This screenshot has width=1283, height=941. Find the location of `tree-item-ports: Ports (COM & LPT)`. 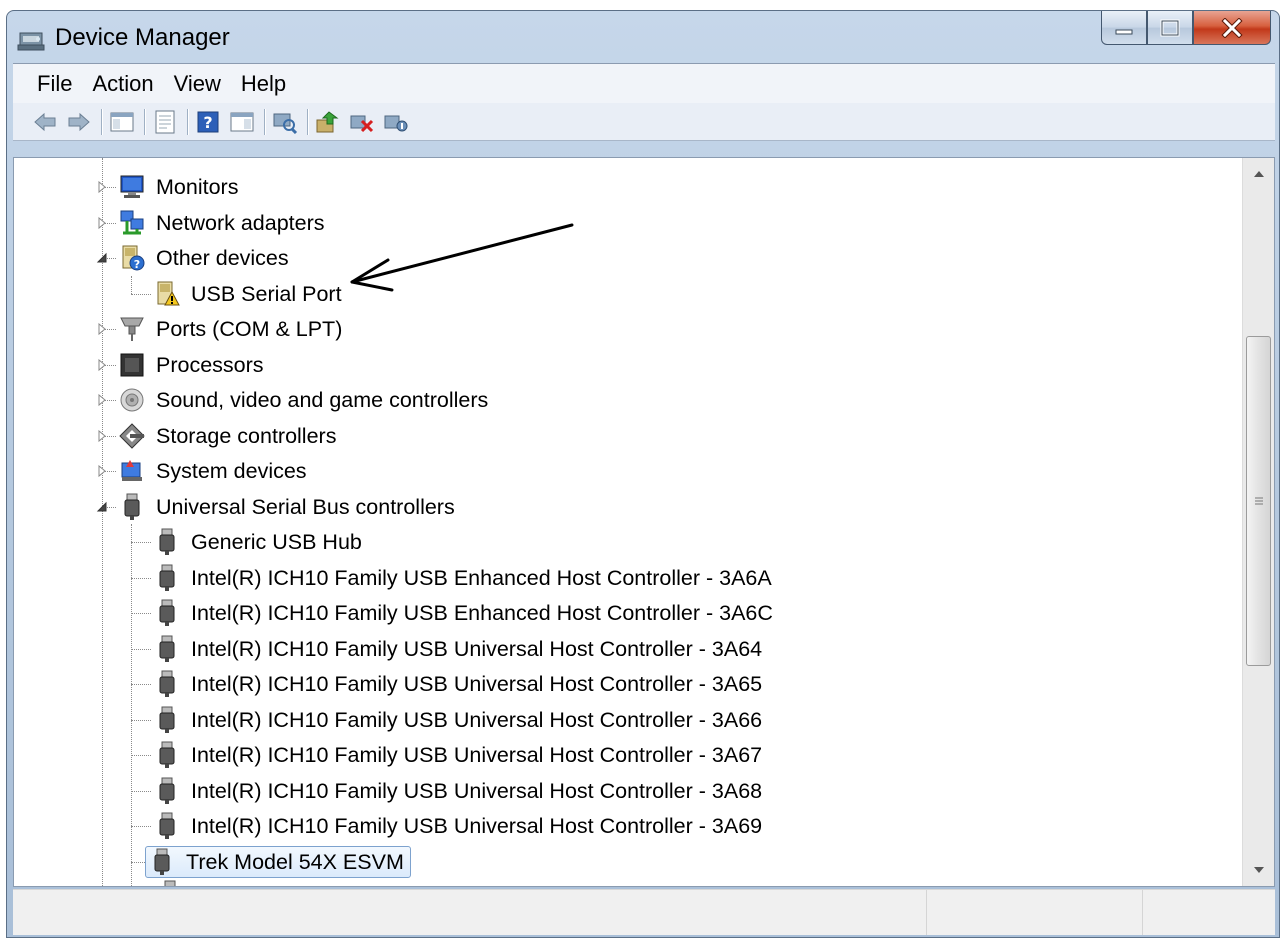

tree-item-ports: Ports (COM & LPT) is located at coordinates (230, 329).